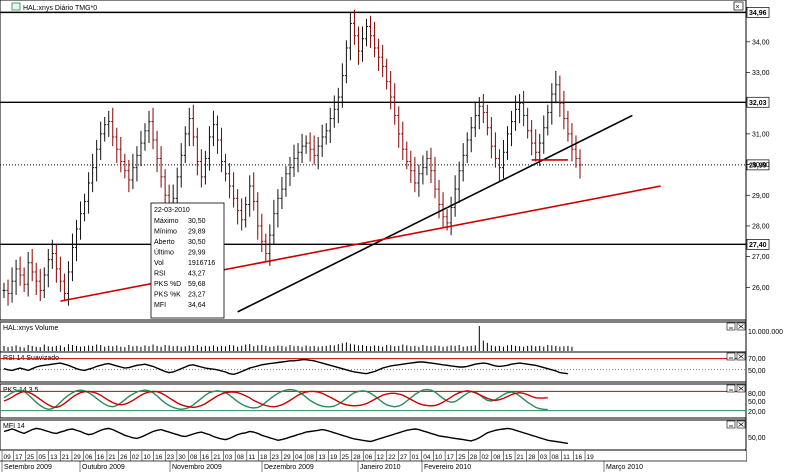  Describe the element at coordinates (404, 457) in the screenshot. I see `x-day-label: 27` at that location.